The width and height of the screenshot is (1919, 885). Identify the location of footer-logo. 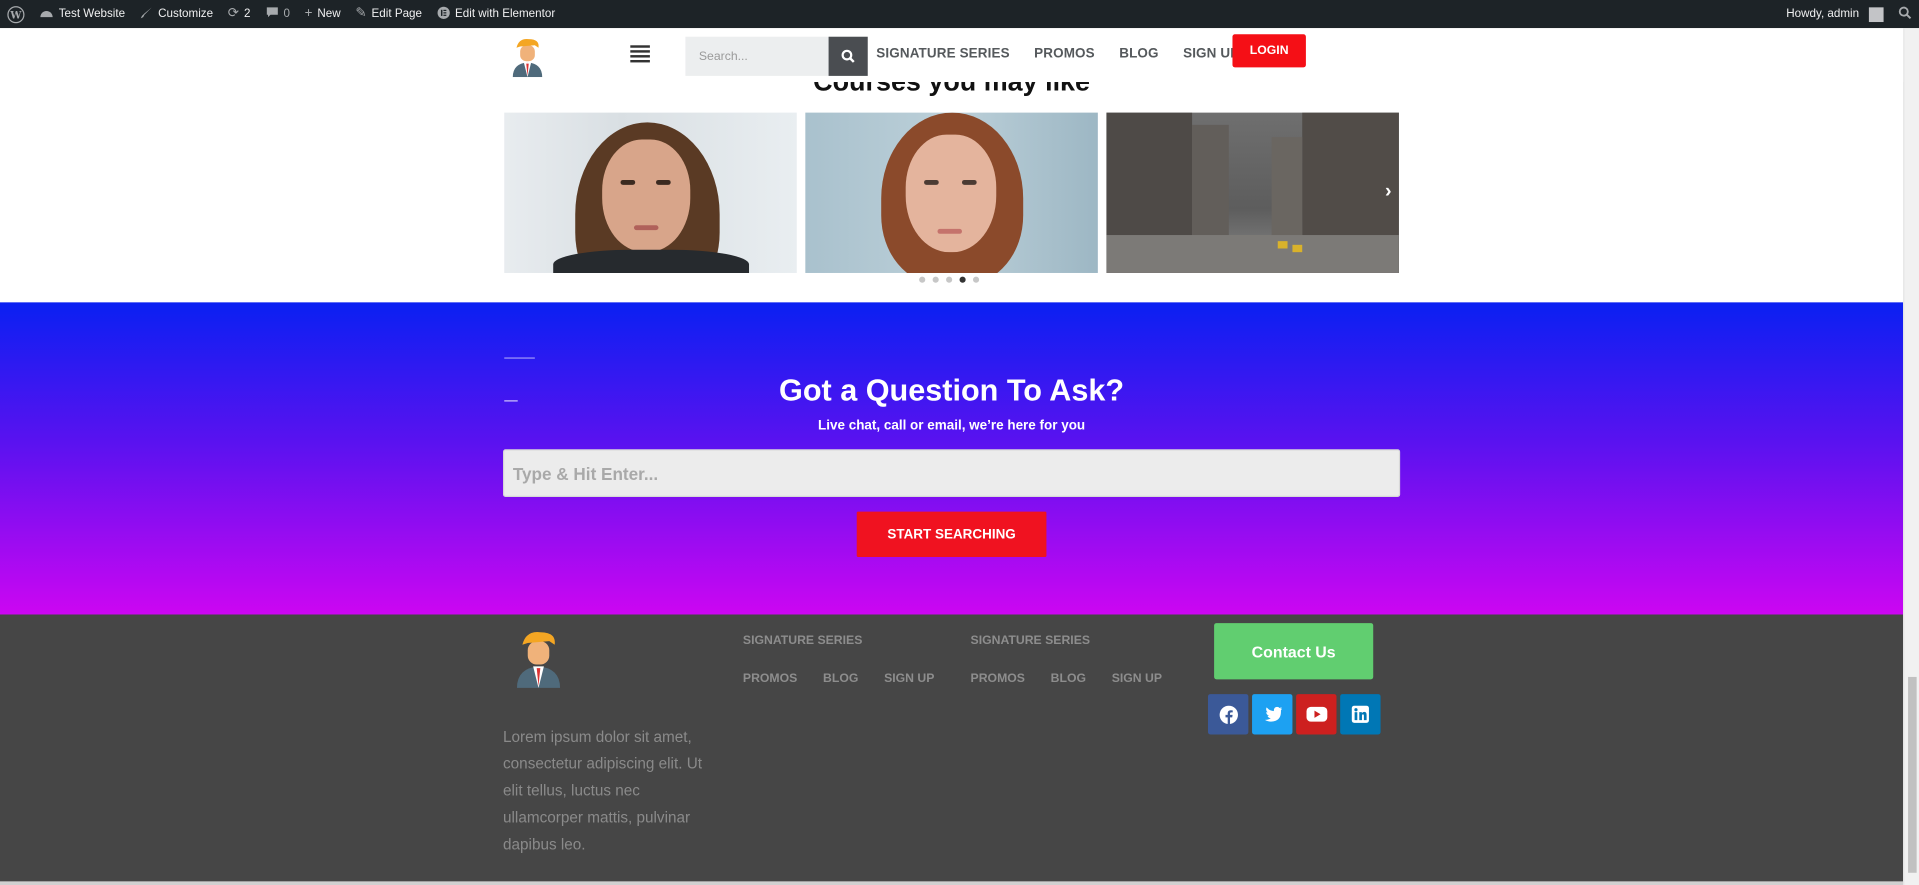
(539, 657).